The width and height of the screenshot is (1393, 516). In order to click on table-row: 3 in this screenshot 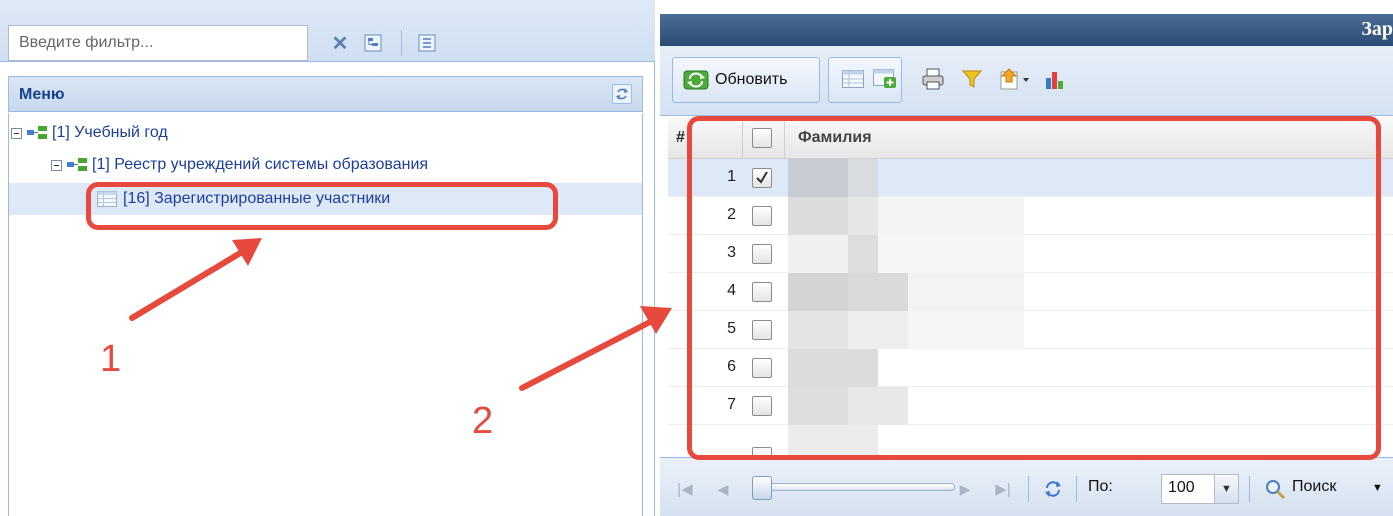, I will do `click(1030, 254)`.